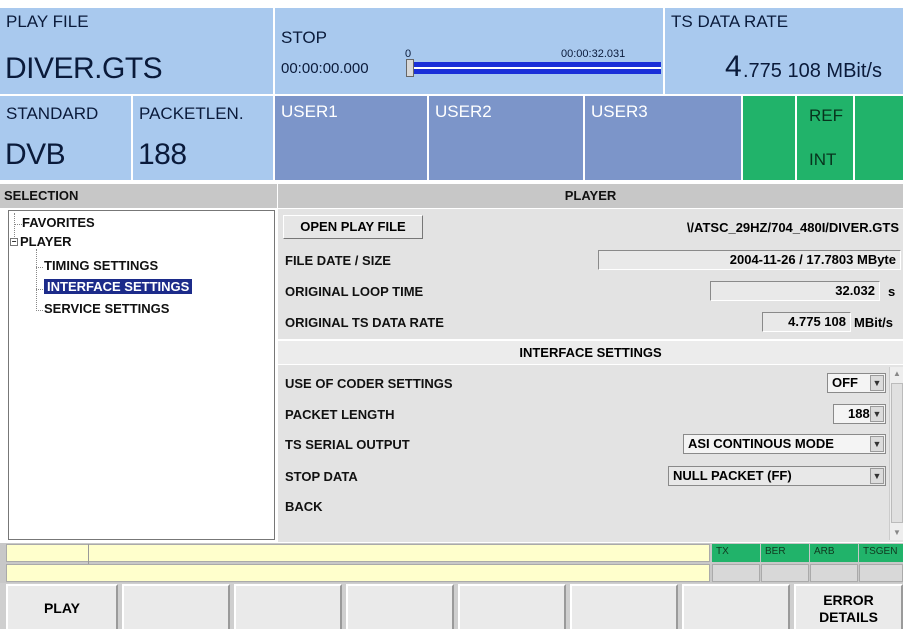 This screenshot has width=903, height=629. Describe the element at coordinates (304, 37) in the screenshot. I see `transport-state: STOP` at that location.